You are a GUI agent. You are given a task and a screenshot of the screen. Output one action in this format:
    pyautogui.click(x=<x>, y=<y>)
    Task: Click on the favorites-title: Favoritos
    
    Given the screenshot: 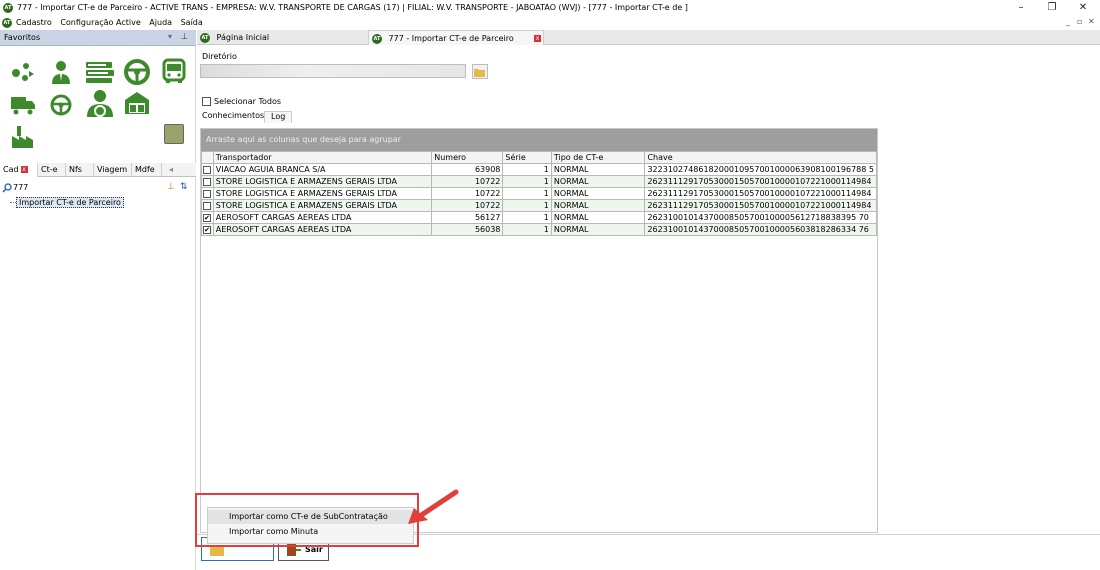 What is the action you would take?
    pyautogui.click(x=22, y=37)
    